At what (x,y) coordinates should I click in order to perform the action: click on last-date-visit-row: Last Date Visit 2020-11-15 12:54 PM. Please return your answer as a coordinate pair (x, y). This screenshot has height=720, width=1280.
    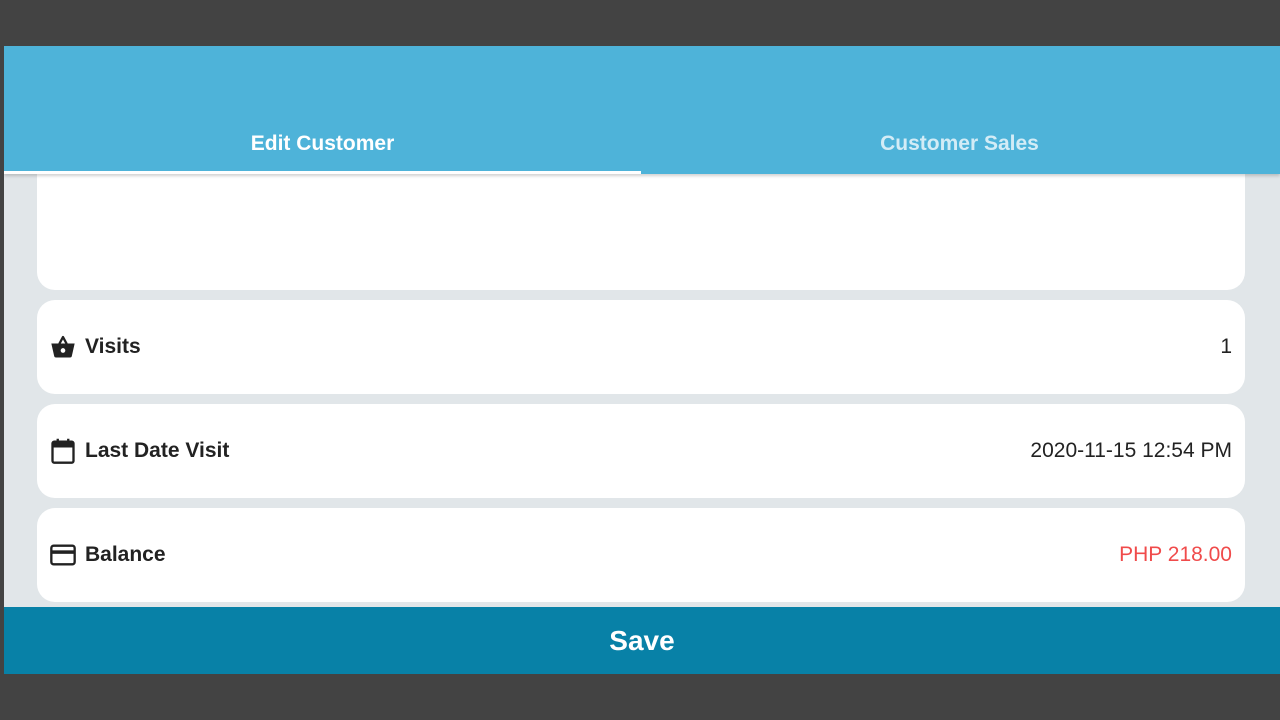
    Looking at the image, I should click on (641, 451).